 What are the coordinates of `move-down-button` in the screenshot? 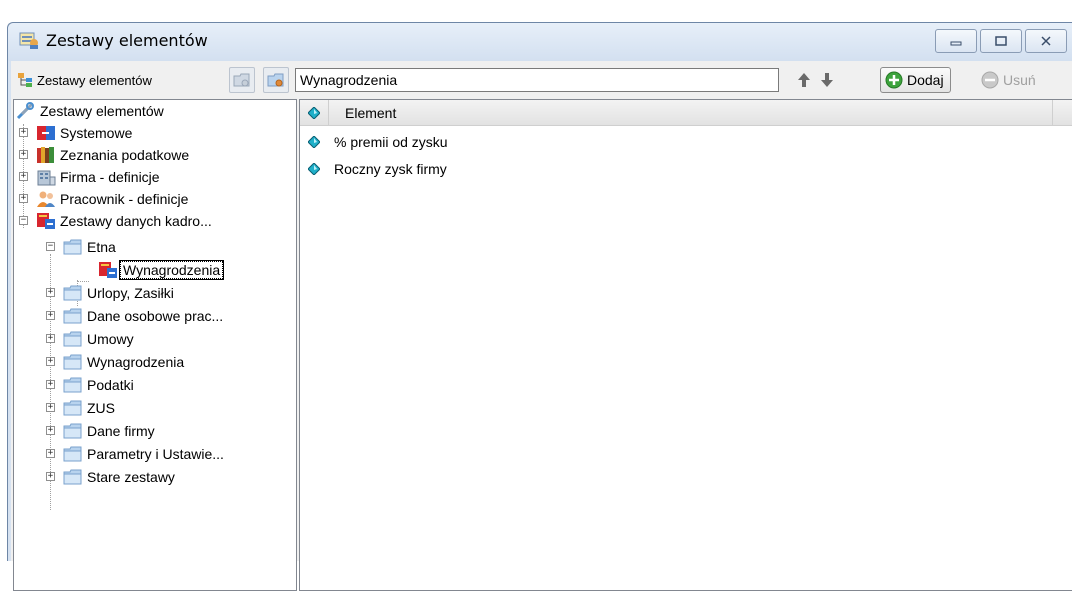 It's located at (827, 80).